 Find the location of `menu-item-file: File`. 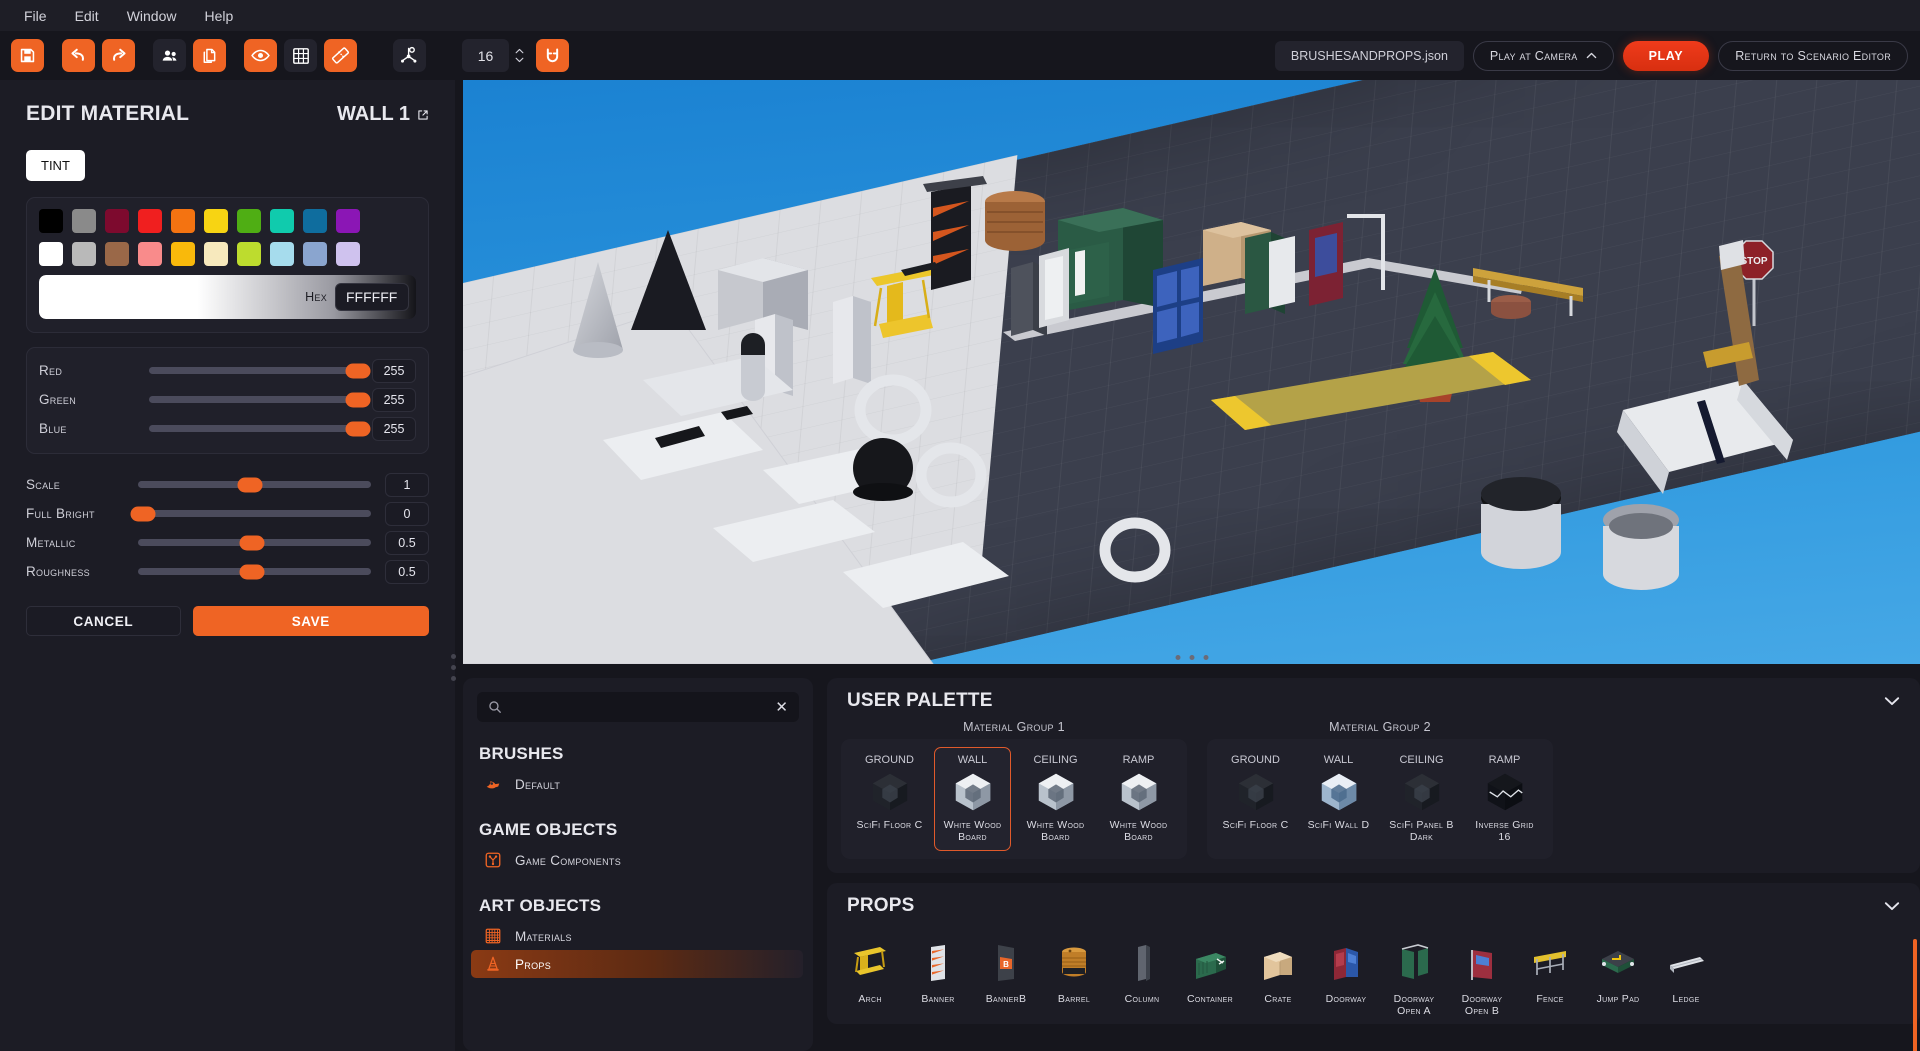

menu-item-file: File is located at coordinates (35, 16).